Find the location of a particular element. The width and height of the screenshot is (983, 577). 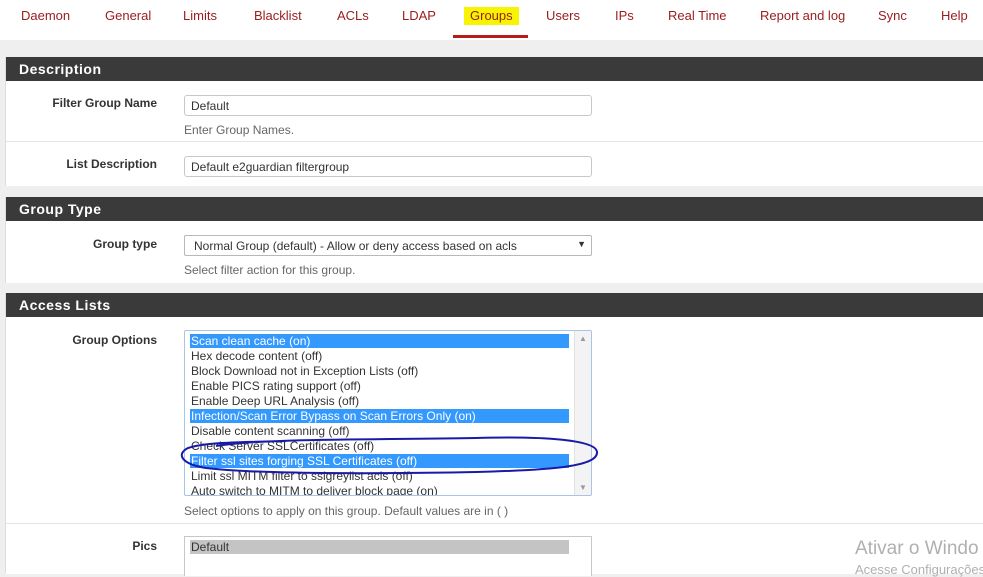

tab-daemon: Daemon is located at coordinates (45, 15).